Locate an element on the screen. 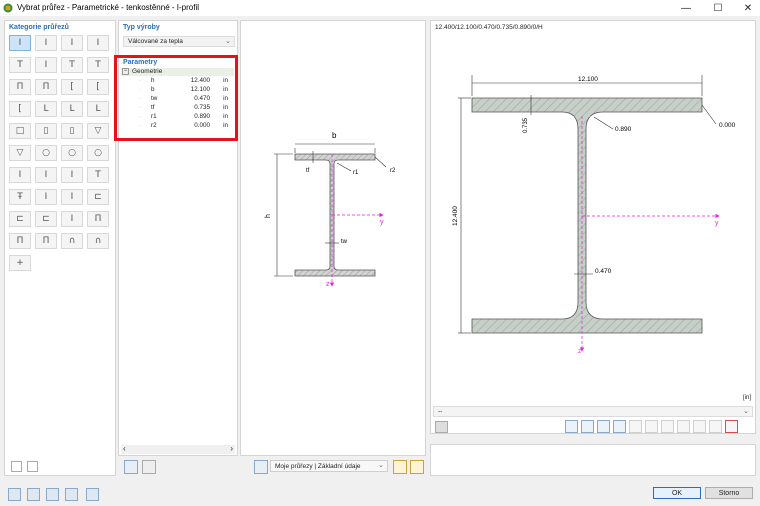  reset-icon is located at coordinates (731, 426).